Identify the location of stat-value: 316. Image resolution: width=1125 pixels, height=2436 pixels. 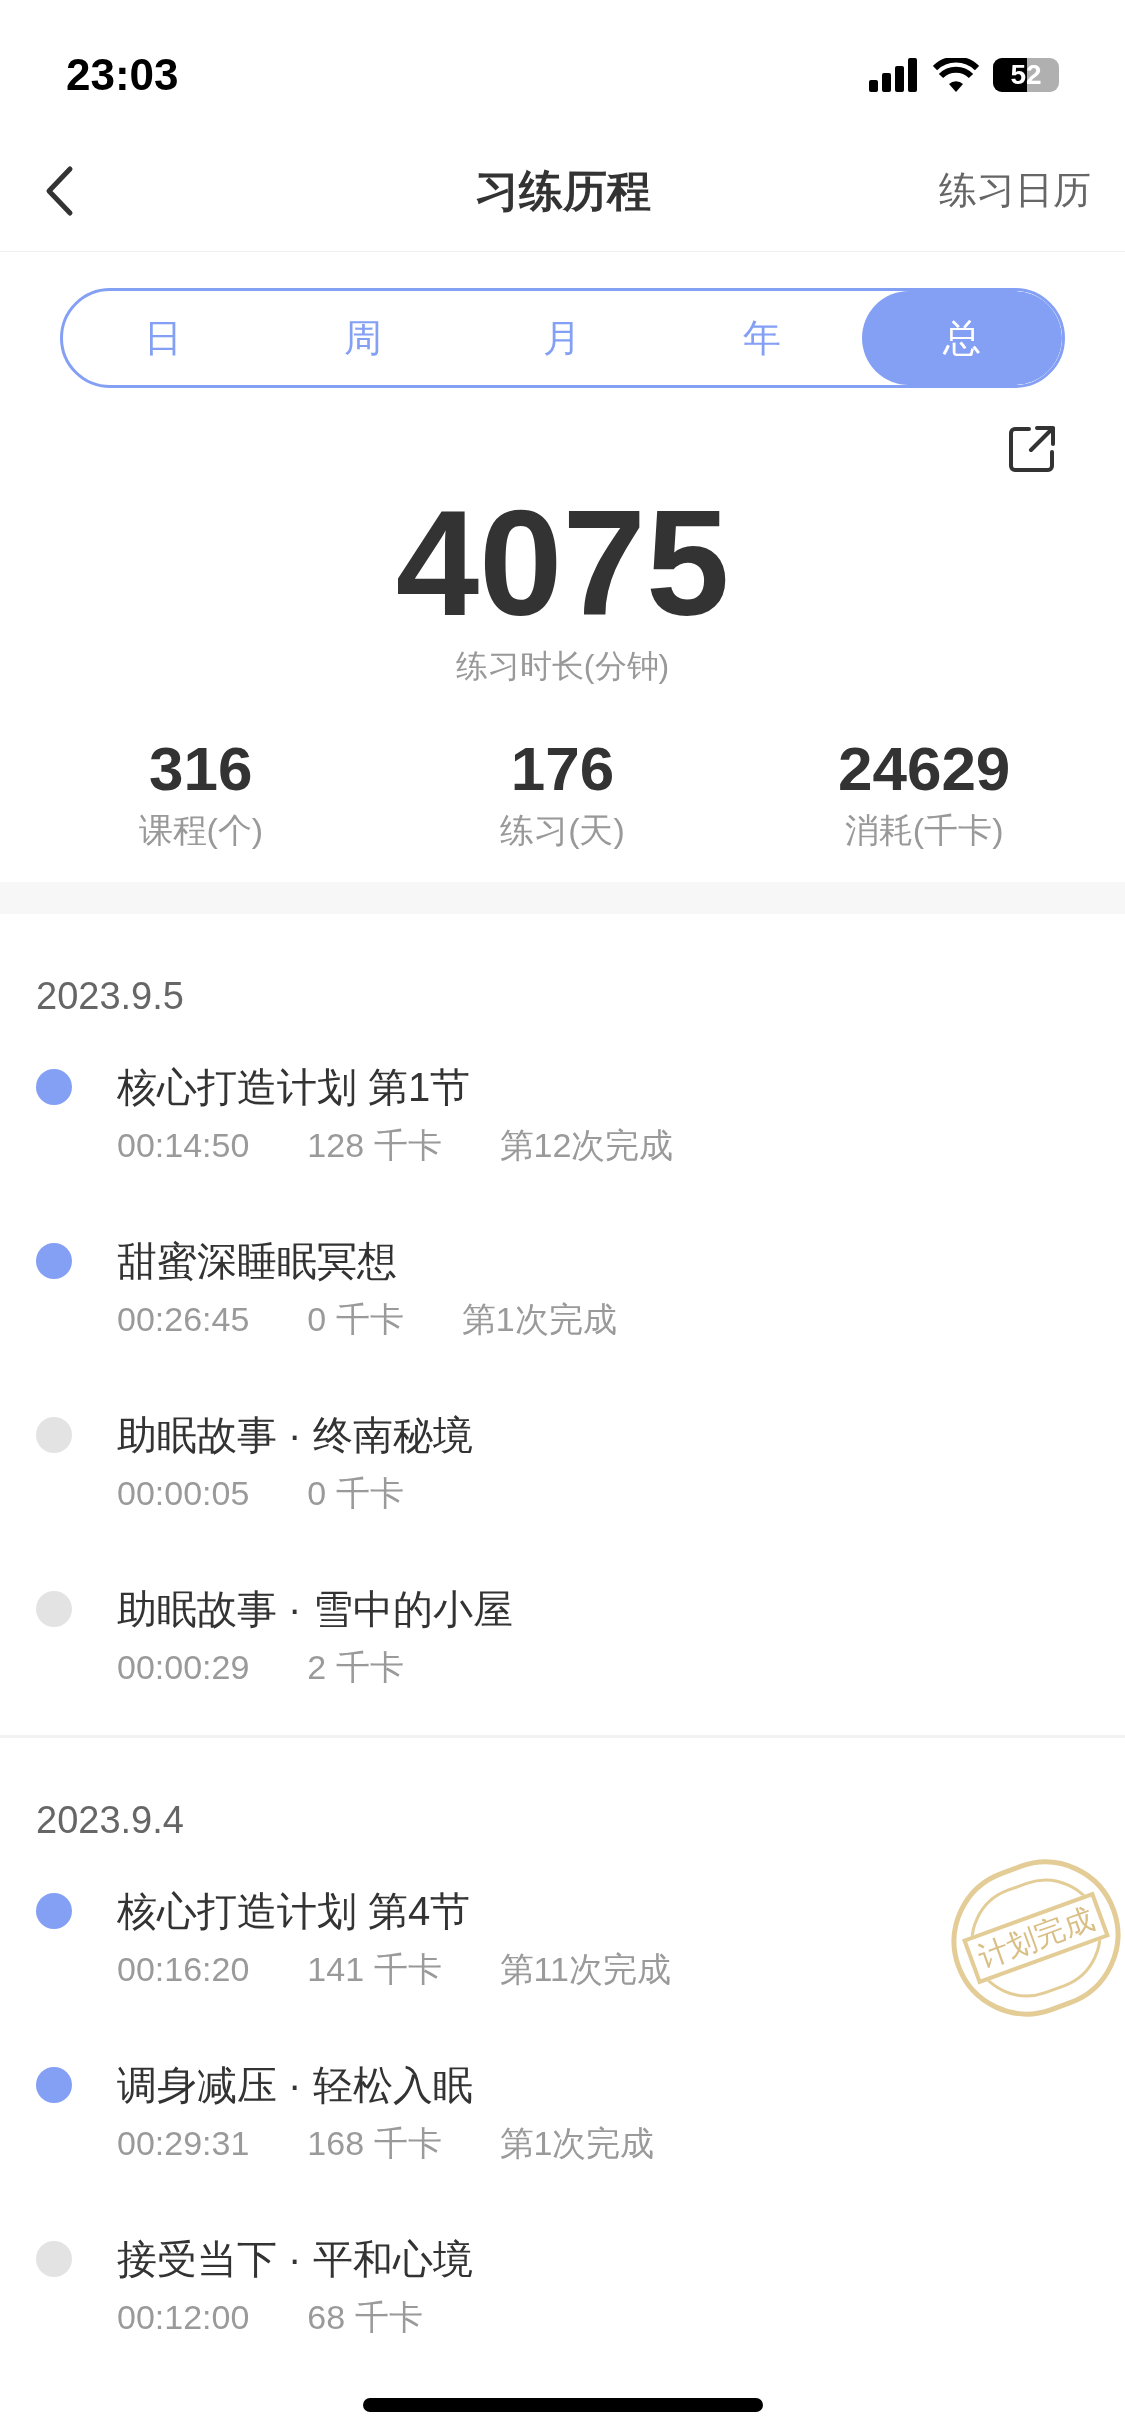
(201, 769).